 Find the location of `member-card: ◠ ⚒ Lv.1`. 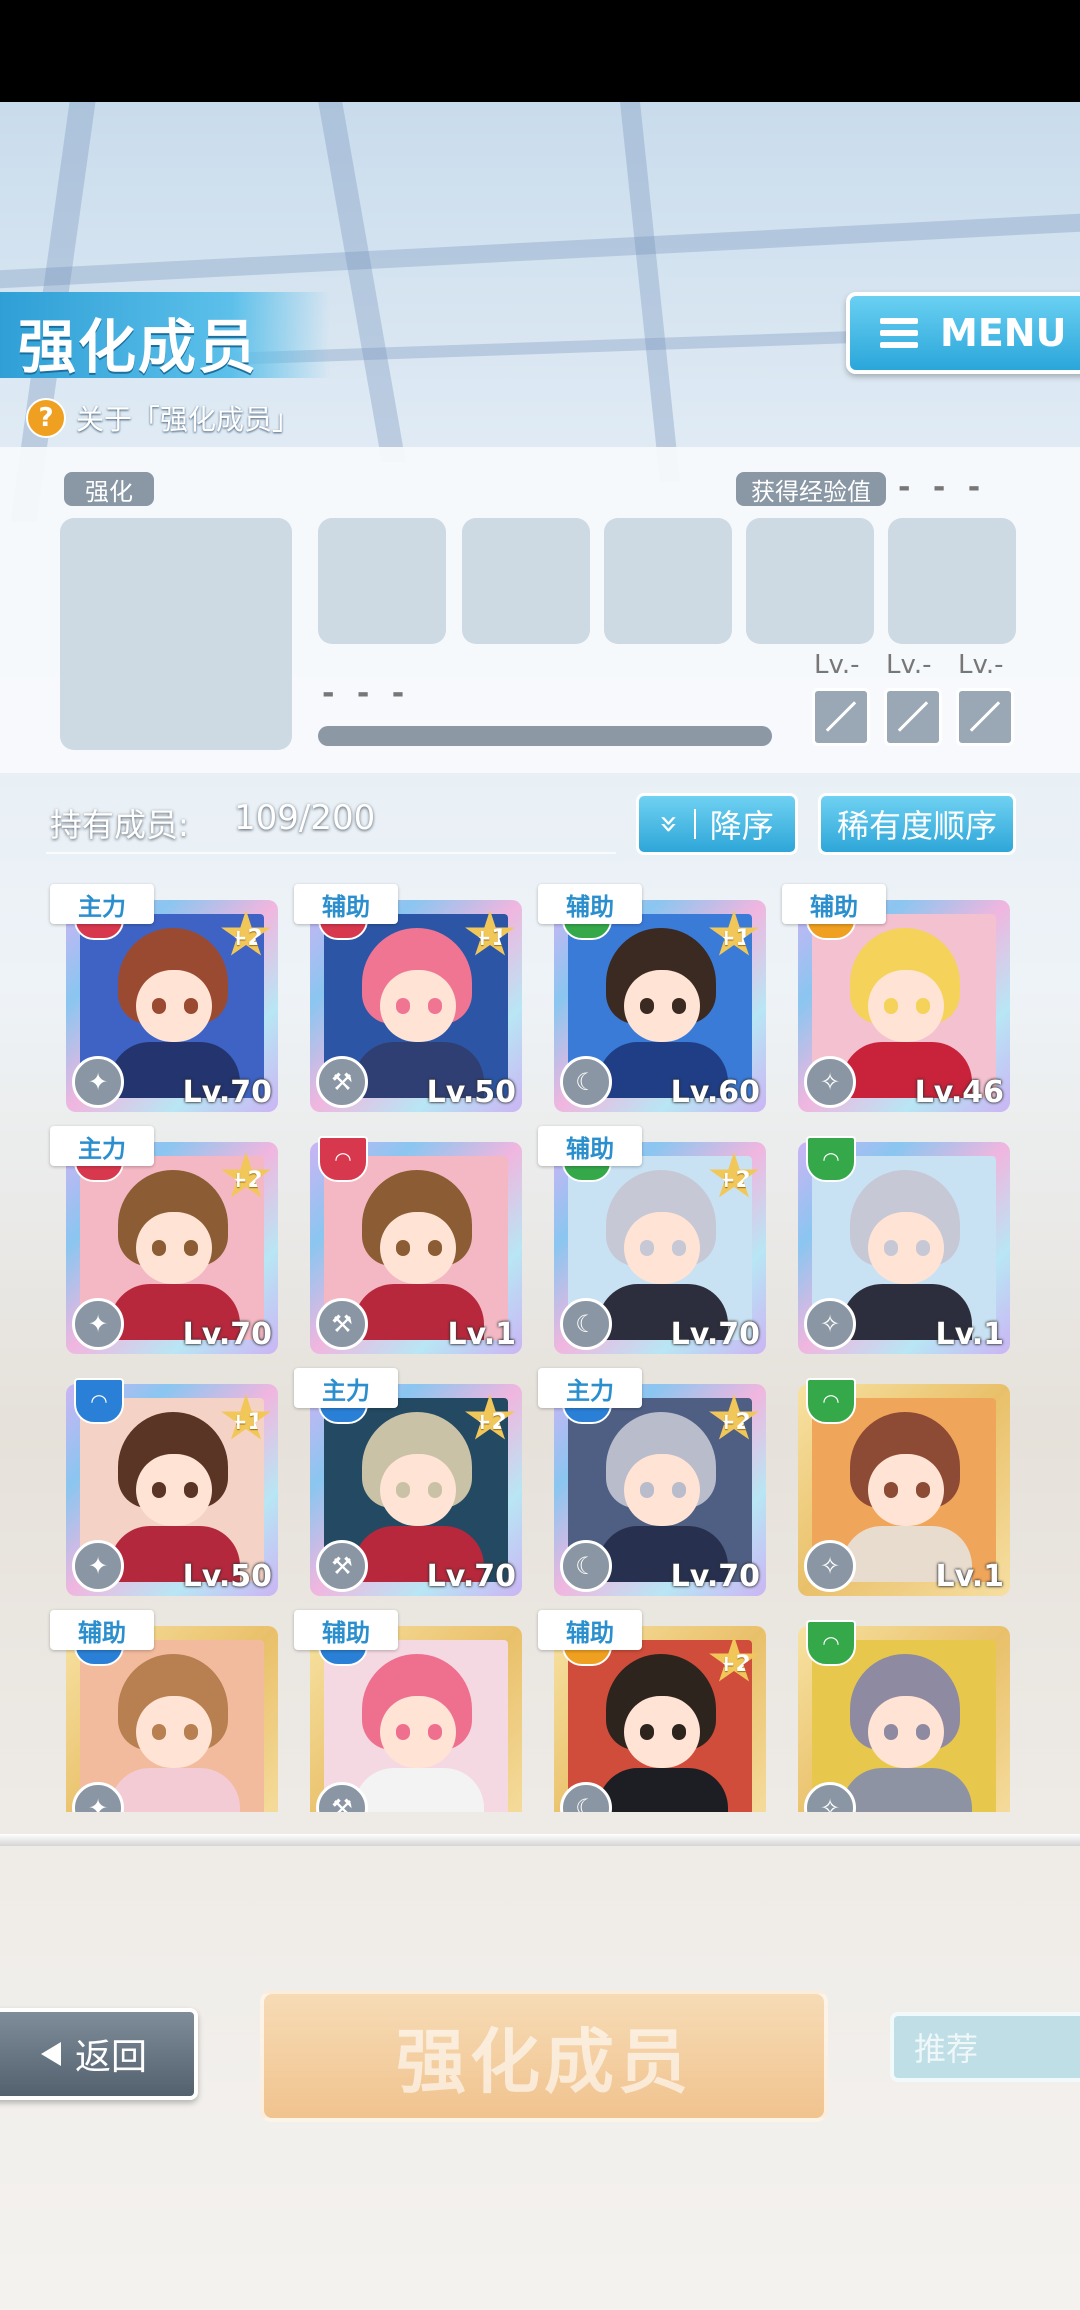

member-card: ◠ ⚒ Lv.1 is located at coordinates (416, 1245).